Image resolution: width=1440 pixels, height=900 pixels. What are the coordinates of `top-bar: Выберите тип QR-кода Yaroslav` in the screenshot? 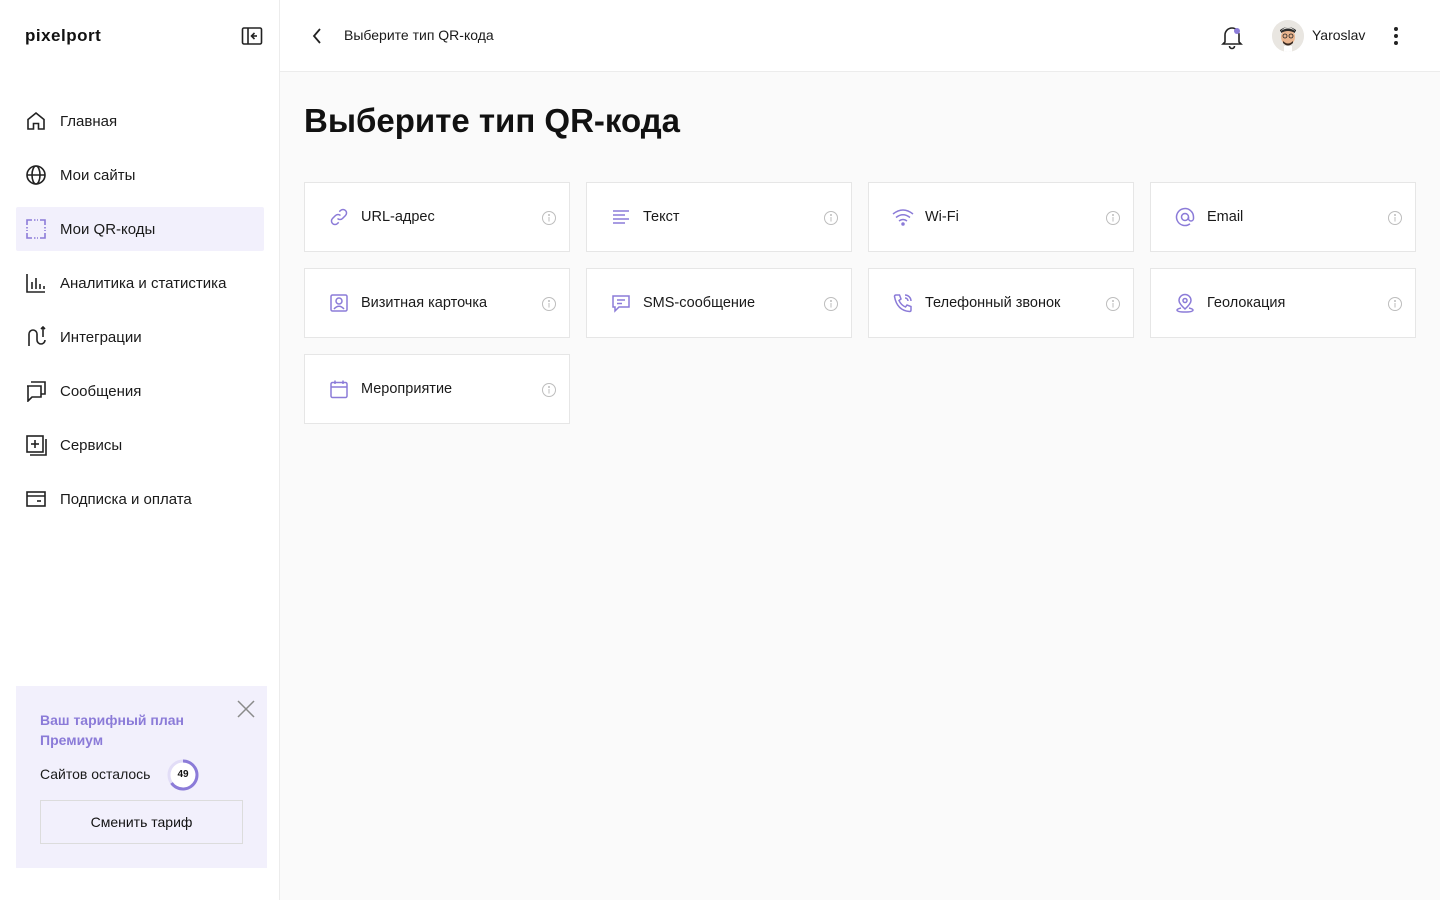 It's located at (860, 36).